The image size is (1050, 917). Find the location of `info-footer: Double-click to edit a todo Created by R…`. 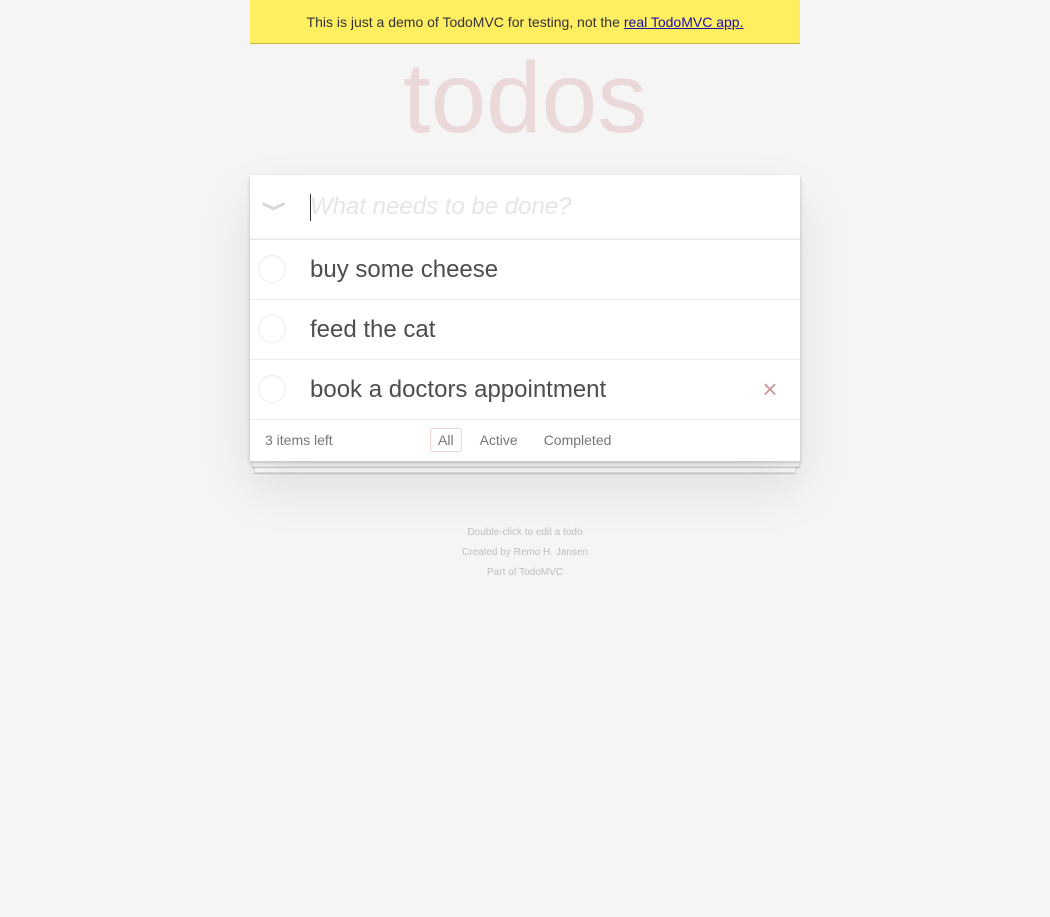

info-footer: Double-click to edit a todo Created by R… is located at coordinates (525, 553).